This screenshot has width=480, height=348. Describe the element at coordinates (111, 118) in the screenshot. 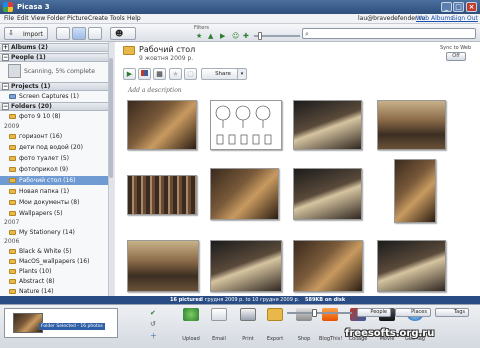

I see `sidebar-scroll-thumb` at that location.